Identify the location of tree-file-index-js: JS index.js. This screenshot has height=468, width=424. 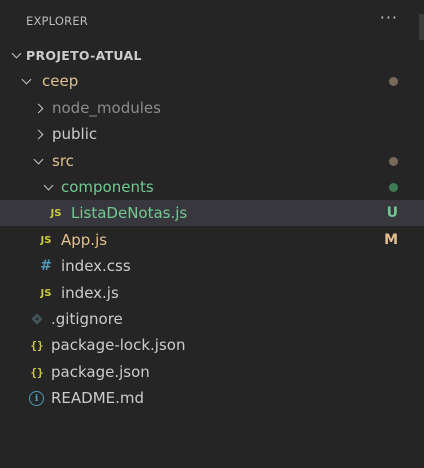
(212, 293).